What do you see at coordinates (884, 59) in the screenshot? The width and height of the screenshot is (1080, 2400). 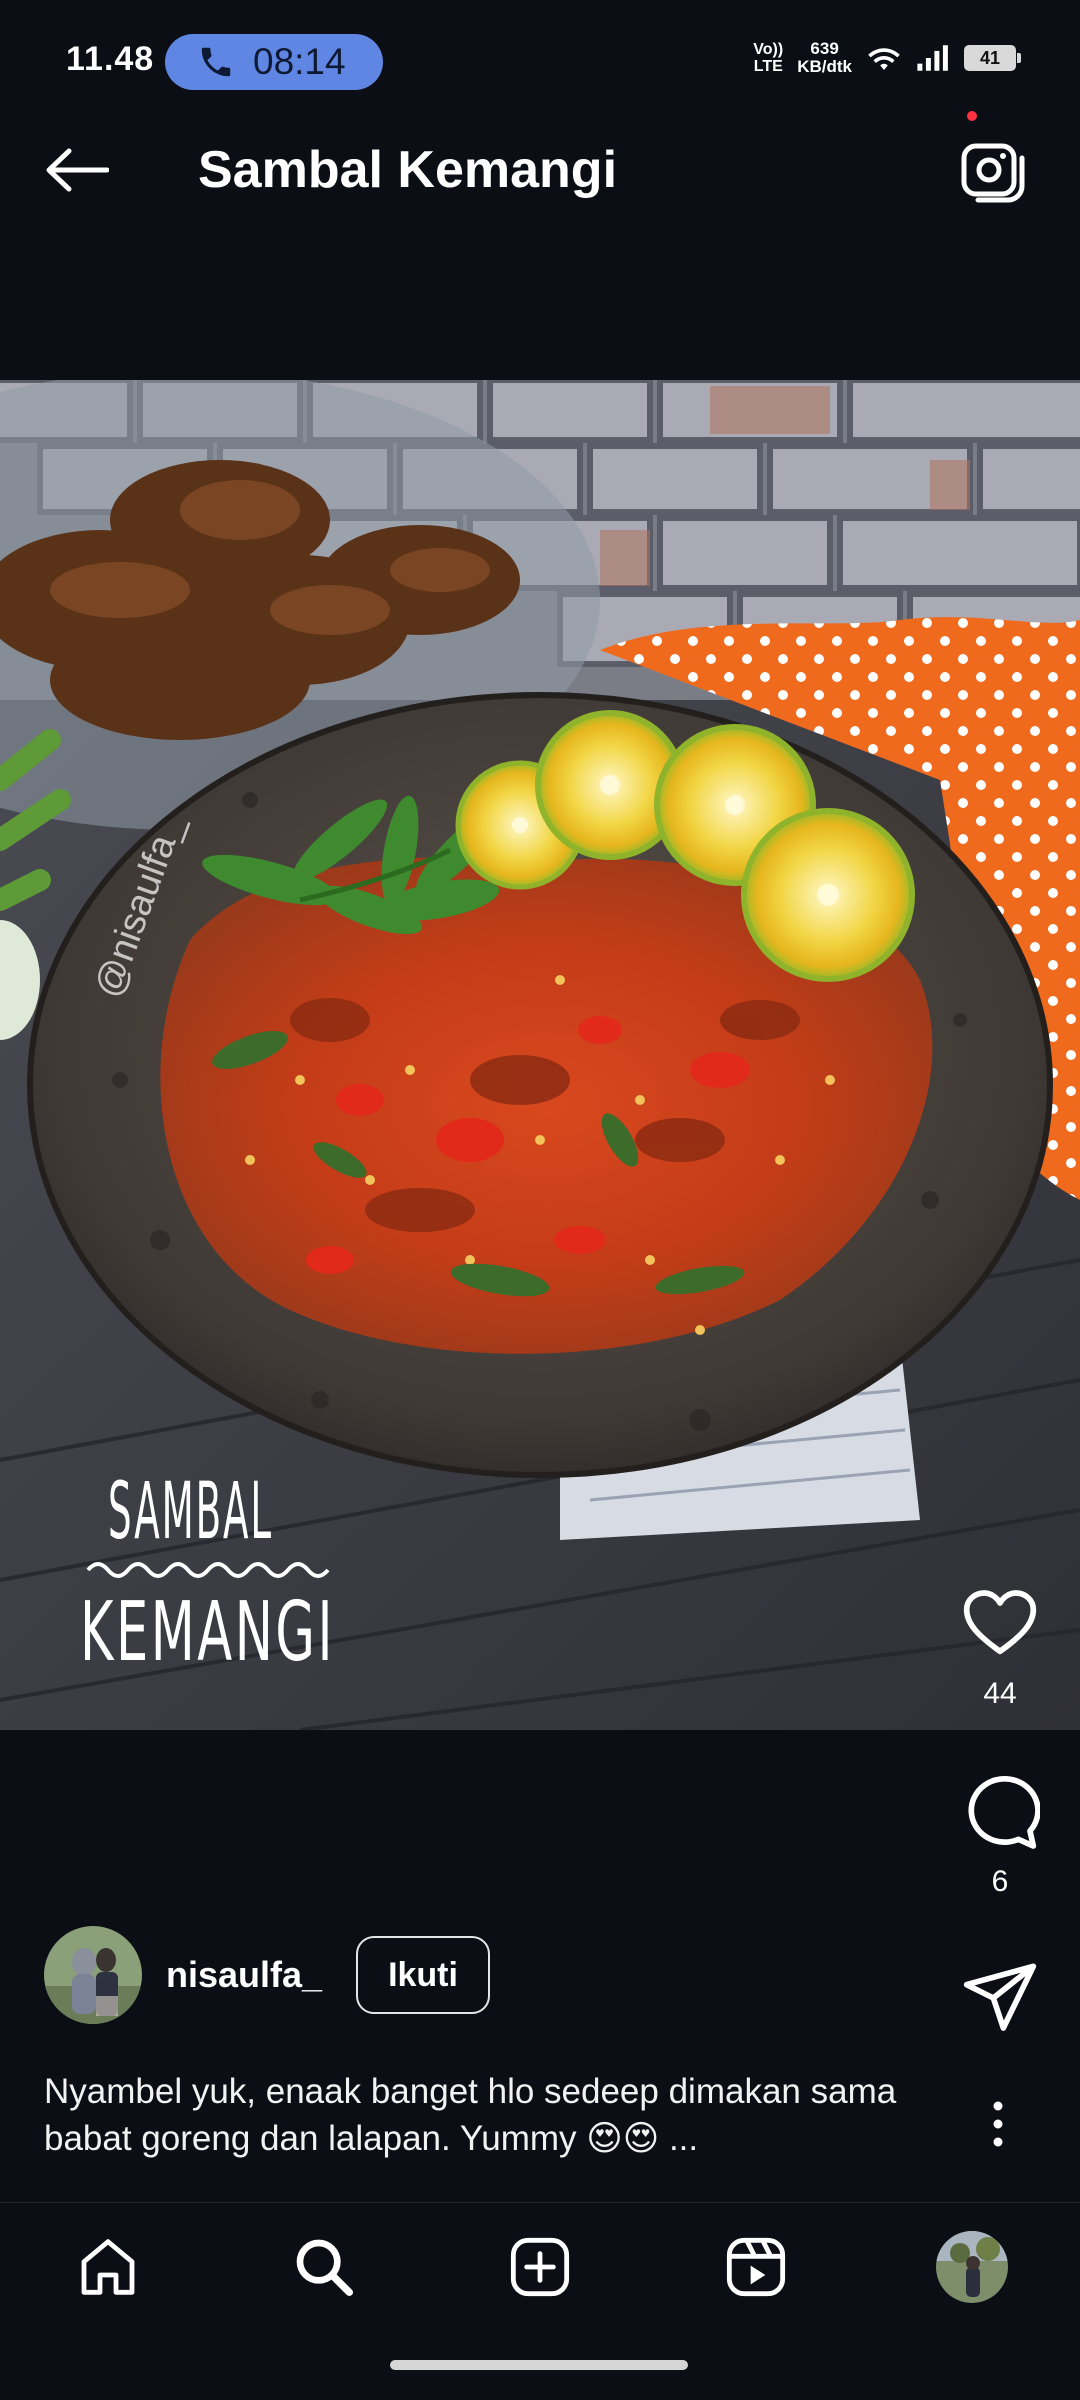 I see `wifi-icon` at bounding box center [884, 59].